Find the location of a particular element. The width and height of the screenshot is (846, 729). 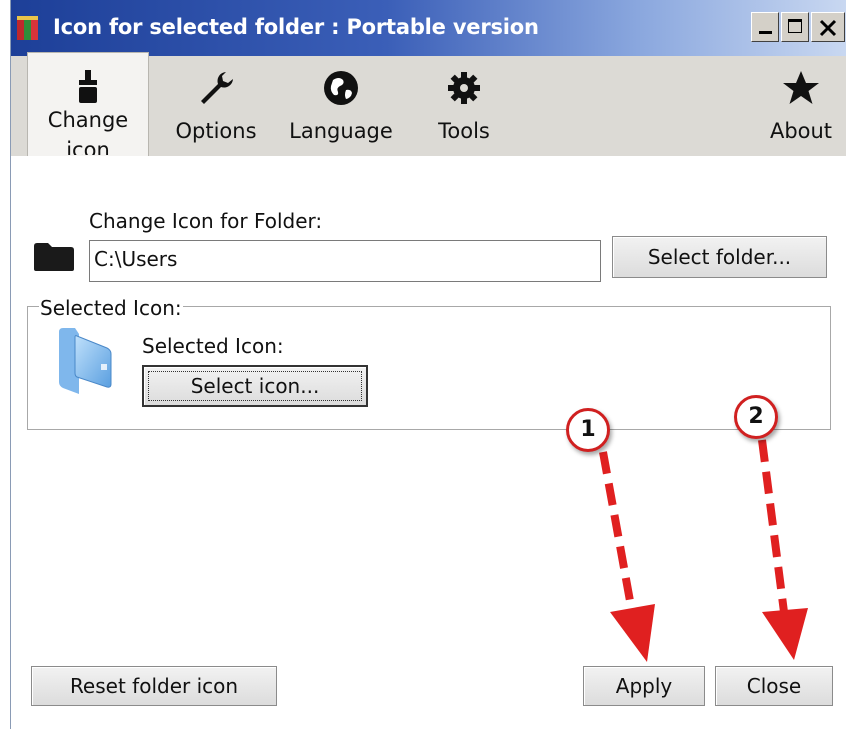

callout-2: 2 is located at coordinates (756, 417).